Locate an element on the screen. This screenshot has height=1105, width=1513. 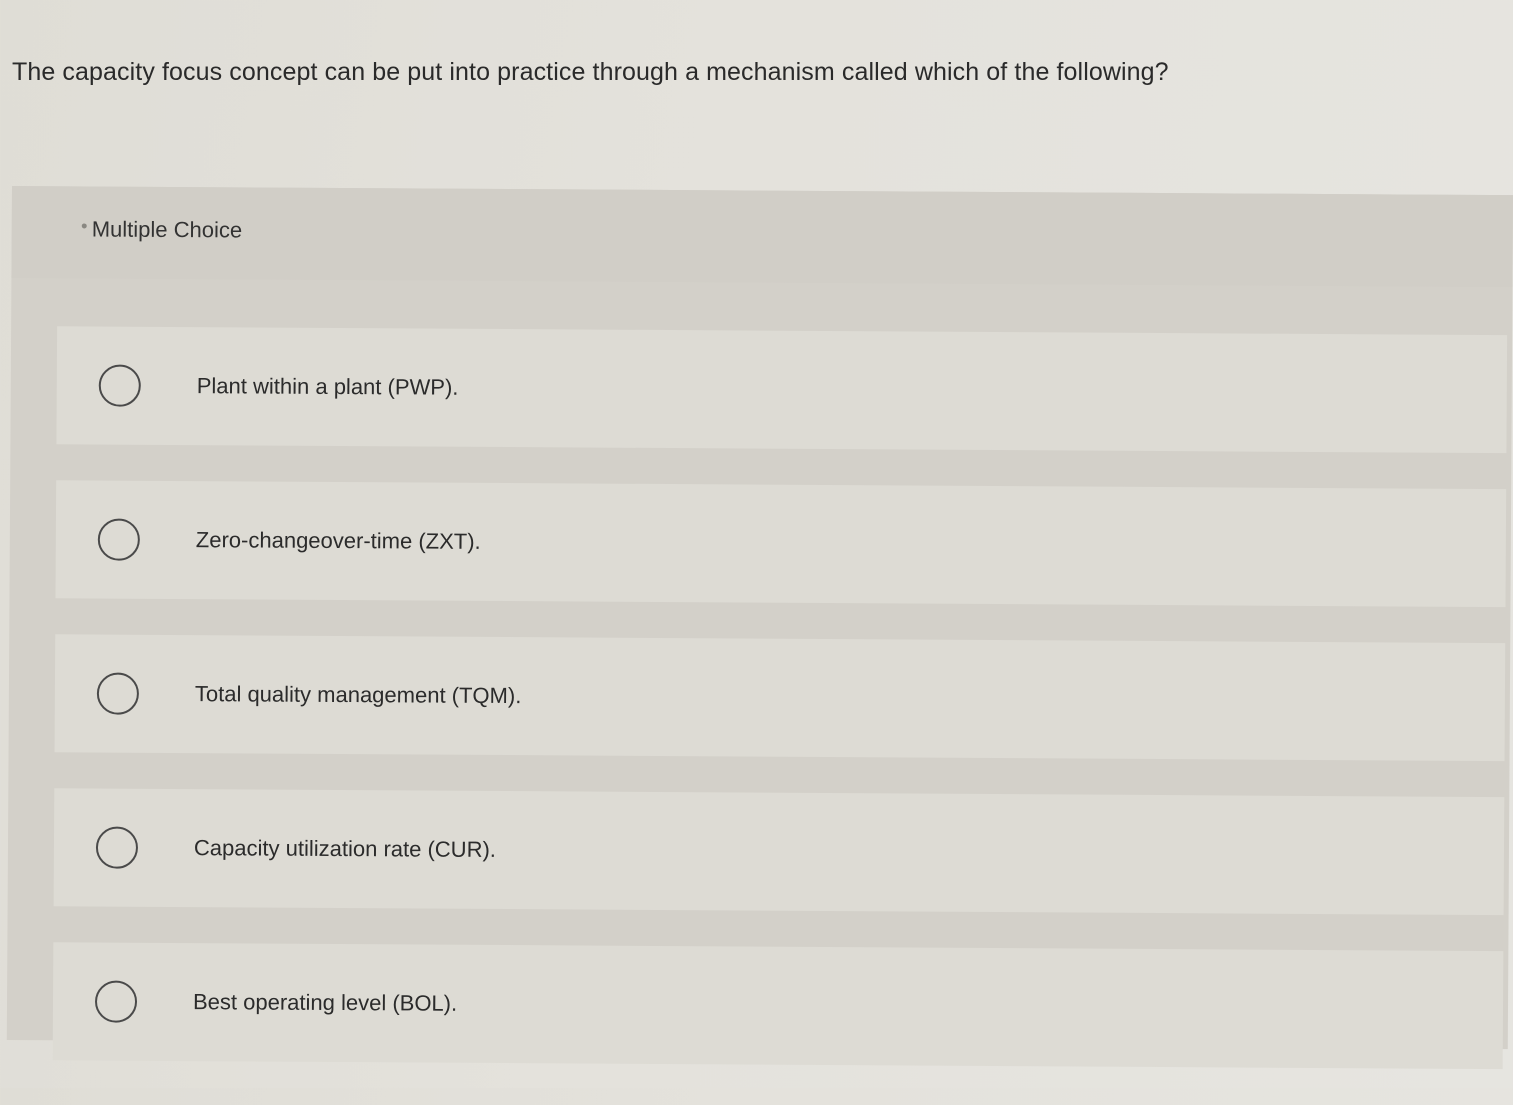
question-type-label: Multiple Choice is located at coordinates (162, 229).